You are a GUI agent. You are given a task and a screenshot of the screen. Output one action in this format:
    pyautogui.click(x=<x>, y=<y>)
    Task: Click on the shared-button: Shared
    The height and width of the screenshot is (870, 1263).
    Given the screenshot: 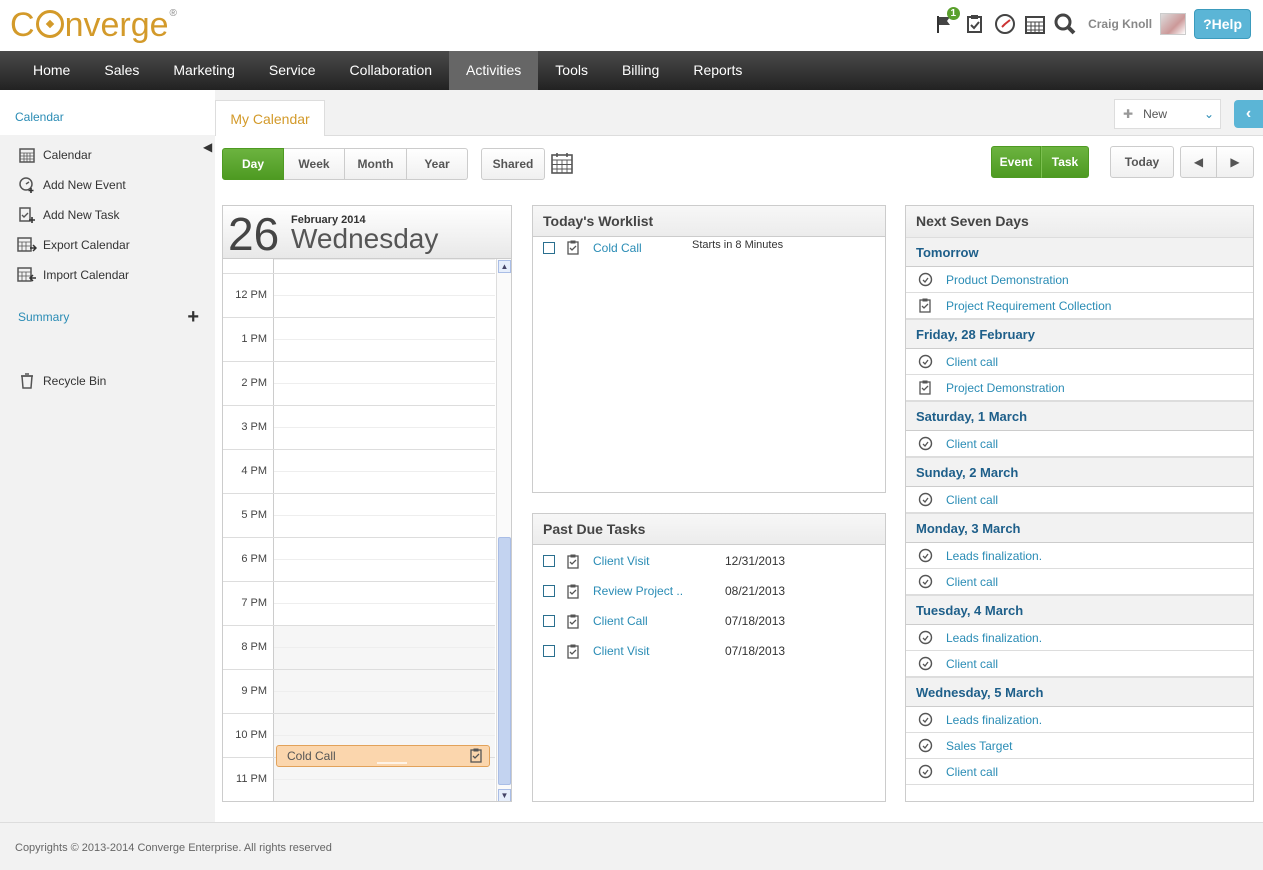 What is the action you would take?
    pyautogui.click(x=513, y=164)
    